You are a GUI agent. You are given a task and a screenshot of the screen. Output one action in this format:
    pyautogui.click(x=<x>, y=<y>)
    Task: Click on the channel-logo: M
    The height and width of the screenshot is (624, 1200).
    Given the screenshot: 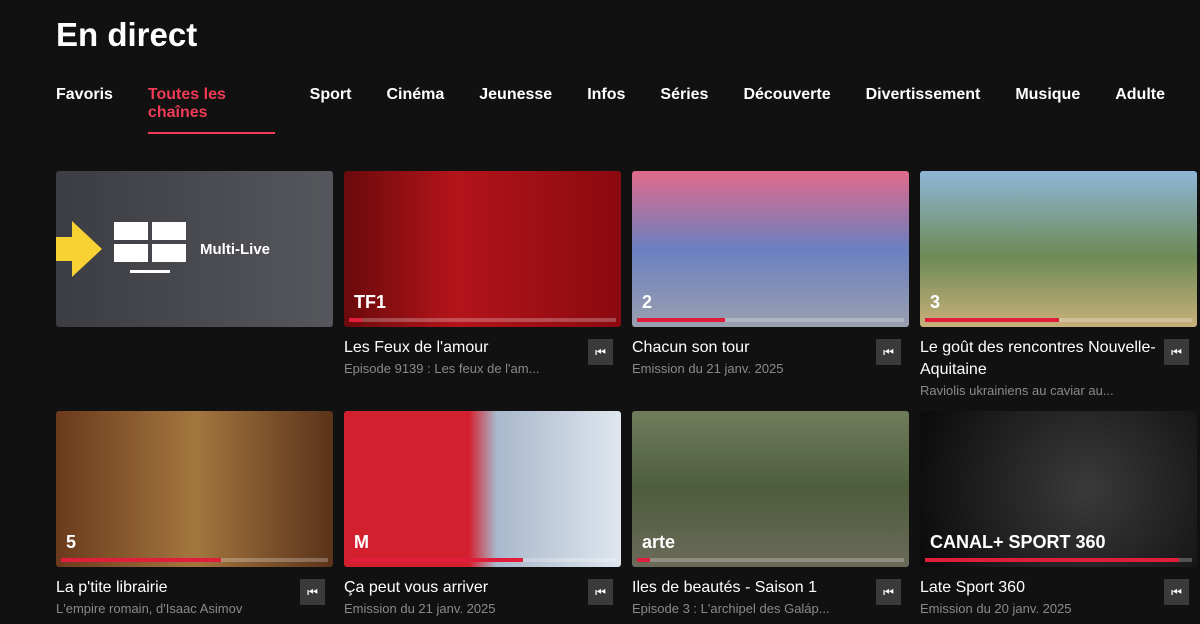 What is the action you would take?
    pyautogui.click(x=361, y=542)
    